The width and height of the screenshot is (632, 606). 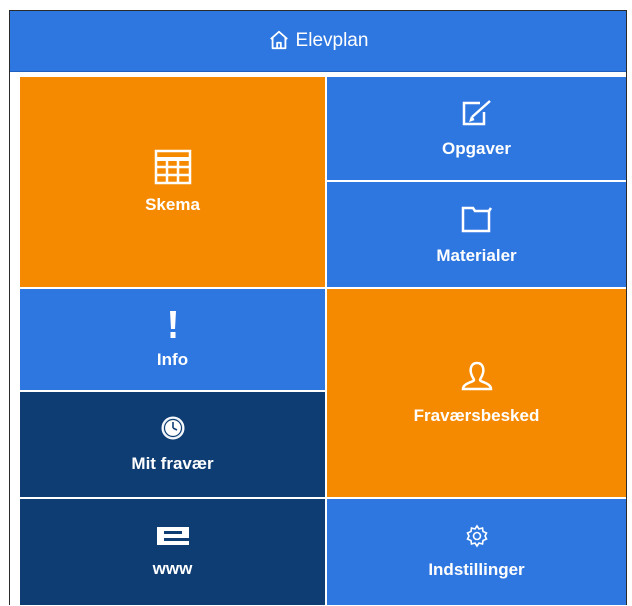 I want to click on user-icon, so click(x=476, y=376).